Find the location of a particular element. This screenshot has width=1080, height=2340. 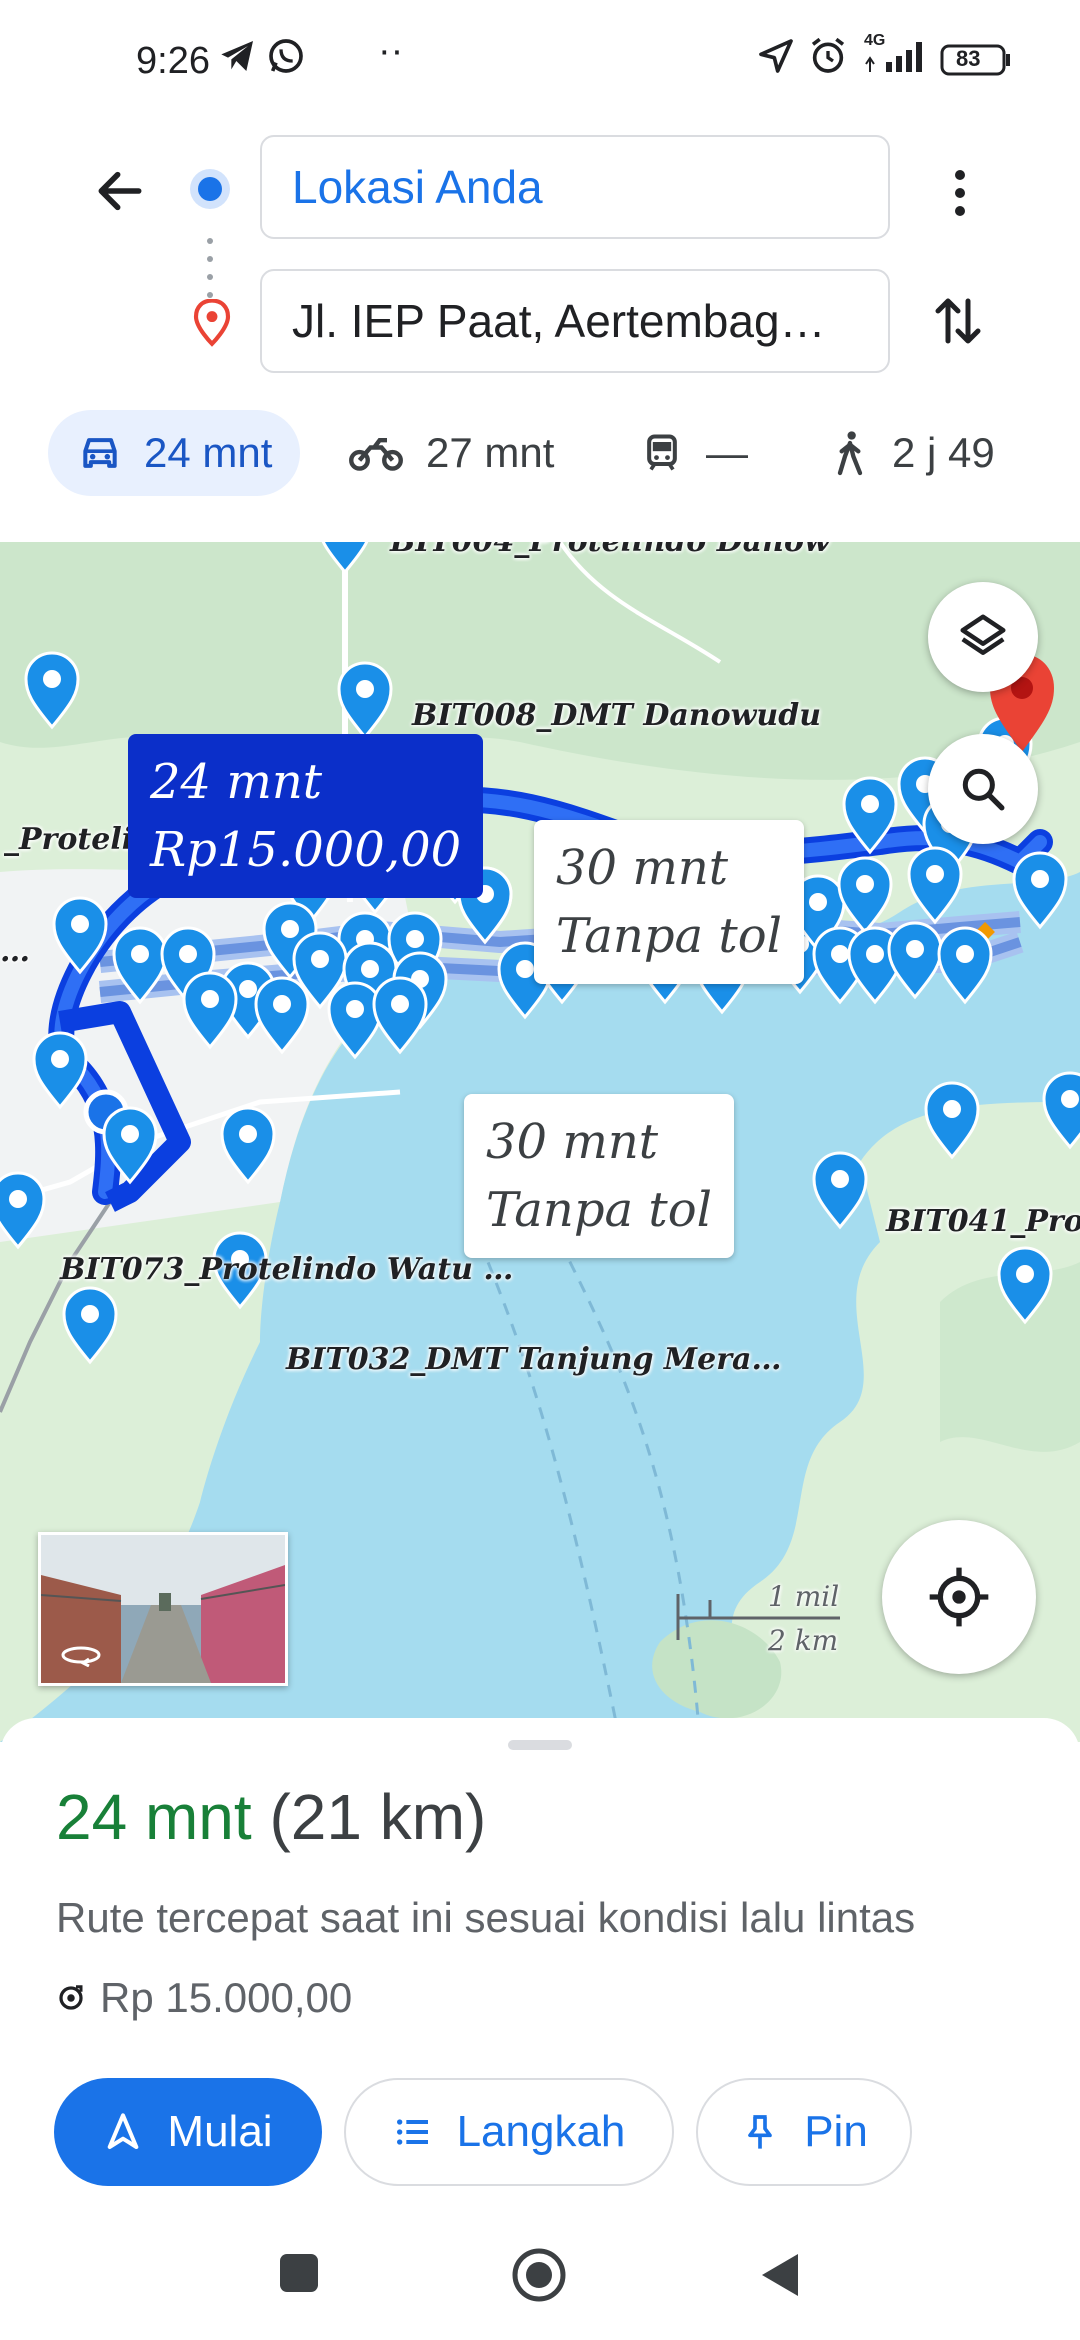

battery-icon: 83 is located at coordinates (976, 62).